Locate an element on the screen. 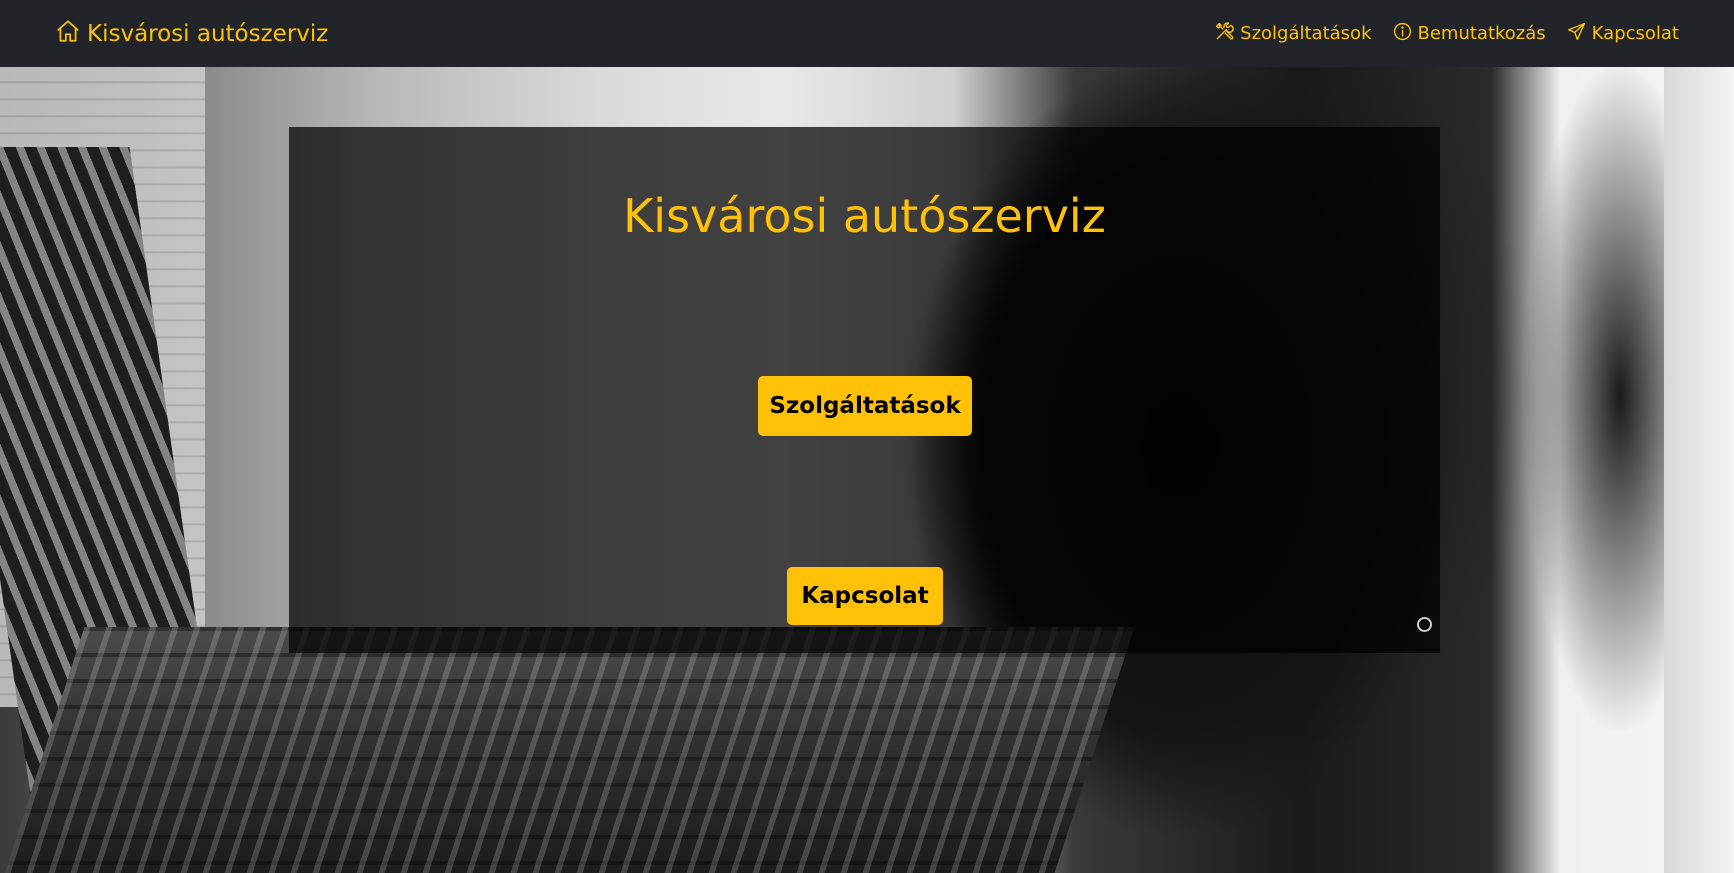  nav-link-contact: Kapcsolat is located at coordinates (1622, 34).